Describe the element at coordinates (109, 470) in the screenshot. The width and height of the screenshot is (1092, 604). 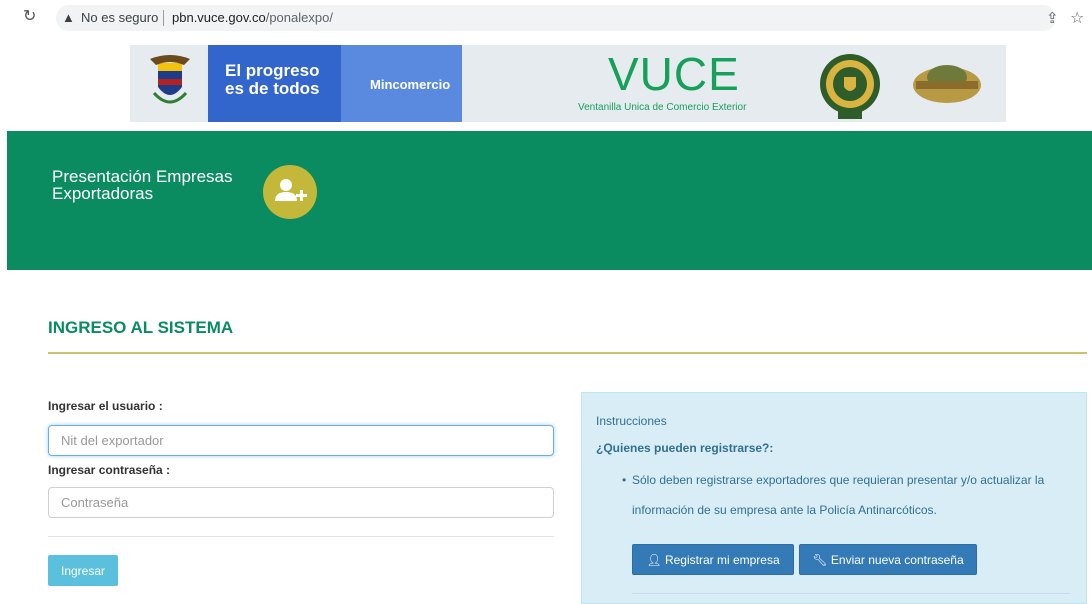
I see `password-label: Ingresar contraseña :` at that location.